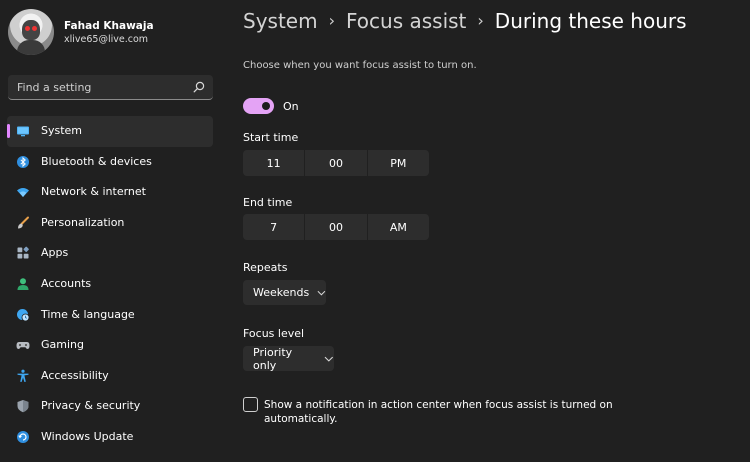 This screenshot has width=750, height=462. I want to click on sidebar-item-windows-update: Windows Update, so click(110, 437).